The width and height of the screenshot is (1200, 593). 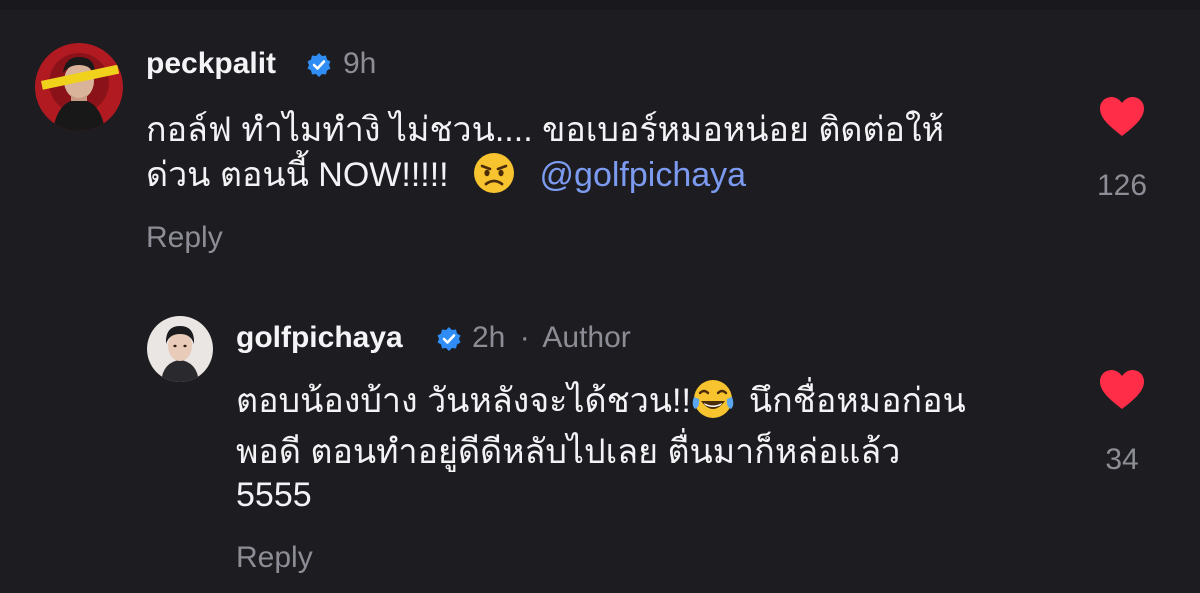 I want to click on comment-text: ด่วน ตอนนี้ NOW!!!!!, so click(x=297, y=175).